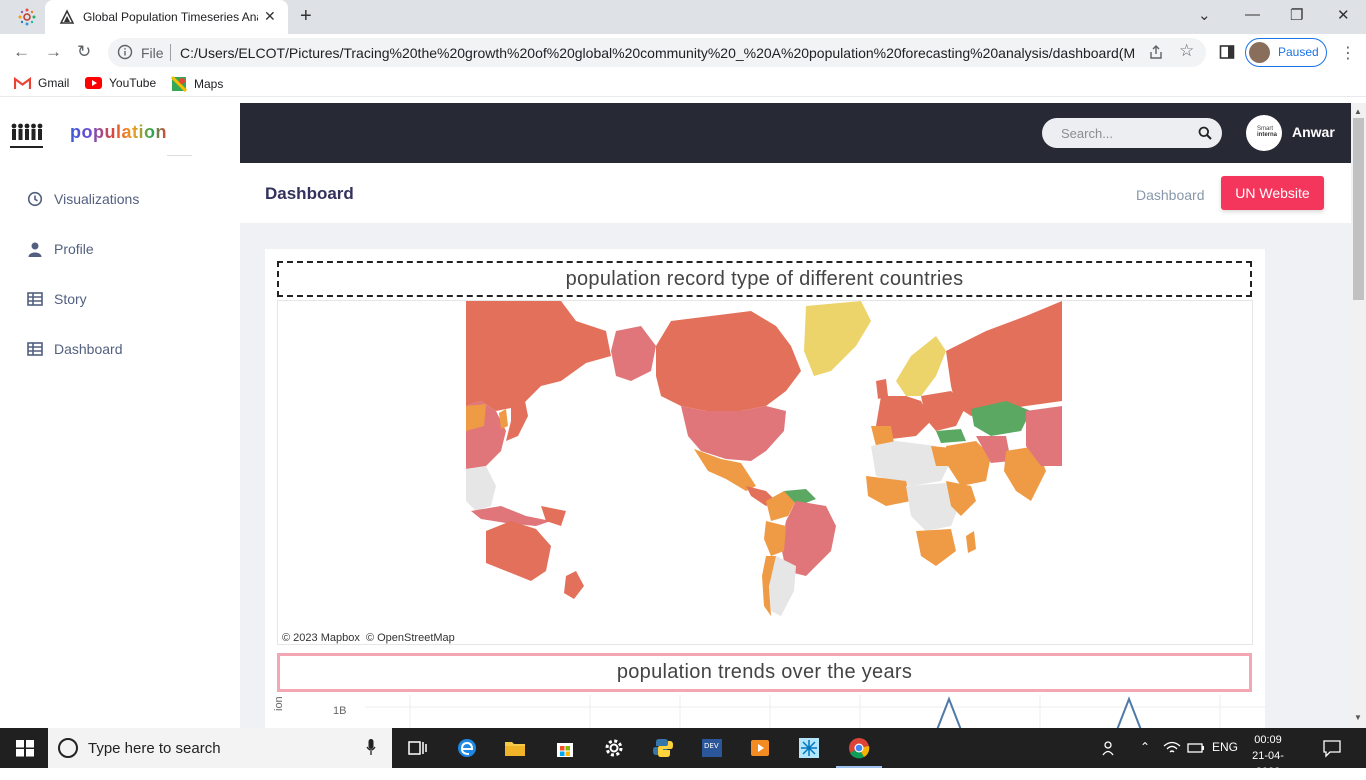 The width and height of the screenshot is (1366, 780). I want to click on trend-series-line, so click(1129, 712).